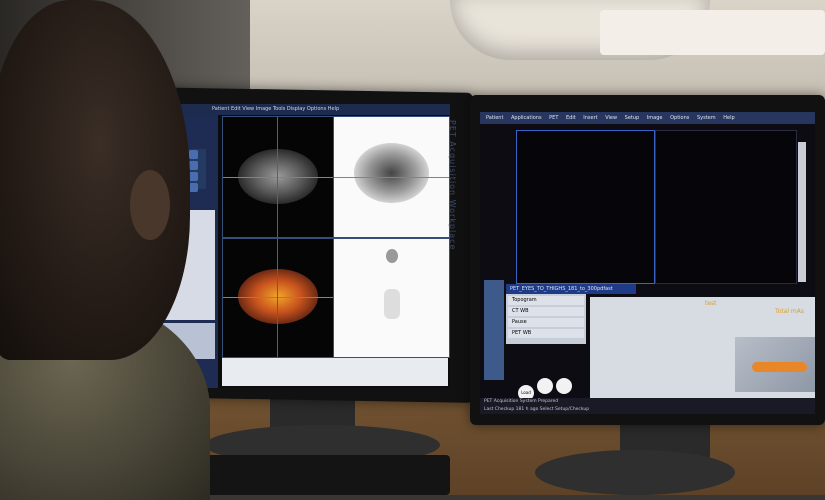  What do you see at coordinates (571, 289) in the screenshot?
I see `protocol-name-bar: PET_EYES_TO_THIGHS_181_to_300pdfast` at bounding box center [571, 289].